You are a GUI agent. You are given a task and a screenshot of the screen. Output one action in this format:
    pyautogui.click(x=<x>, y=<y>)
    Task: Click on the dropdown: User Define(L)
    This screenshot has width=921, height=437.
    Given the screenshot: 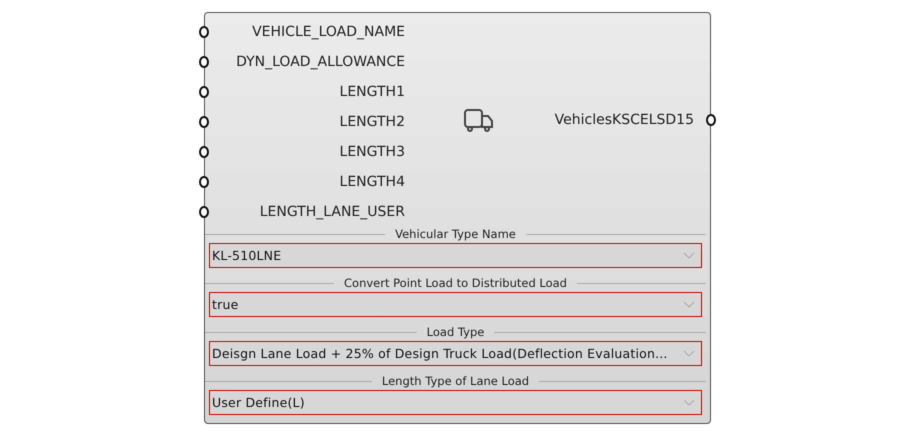 What is the action you would take?
    pyautogui.click(x=455, y=402)
    